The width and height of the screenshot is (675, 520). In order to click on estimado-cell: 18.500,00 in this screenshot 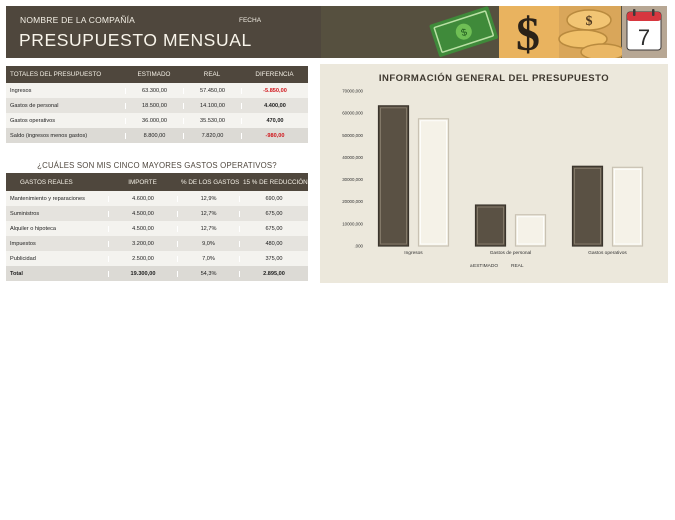, I will do `click(154, 105)`.